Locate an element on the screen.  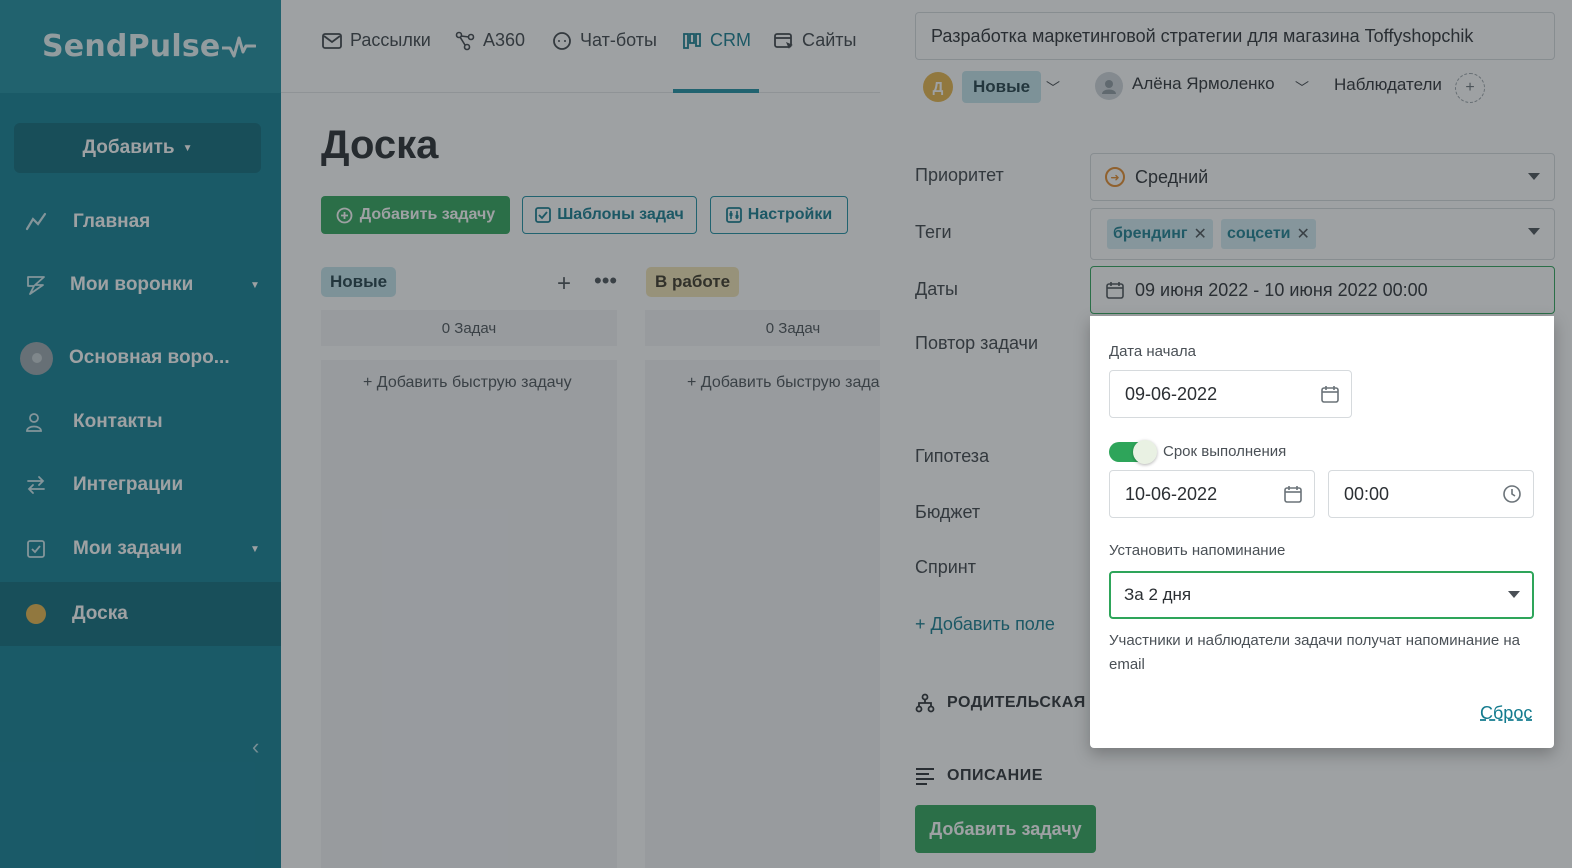
start-date-input: 09-06-2022 is located at coordinates (1230, 394).